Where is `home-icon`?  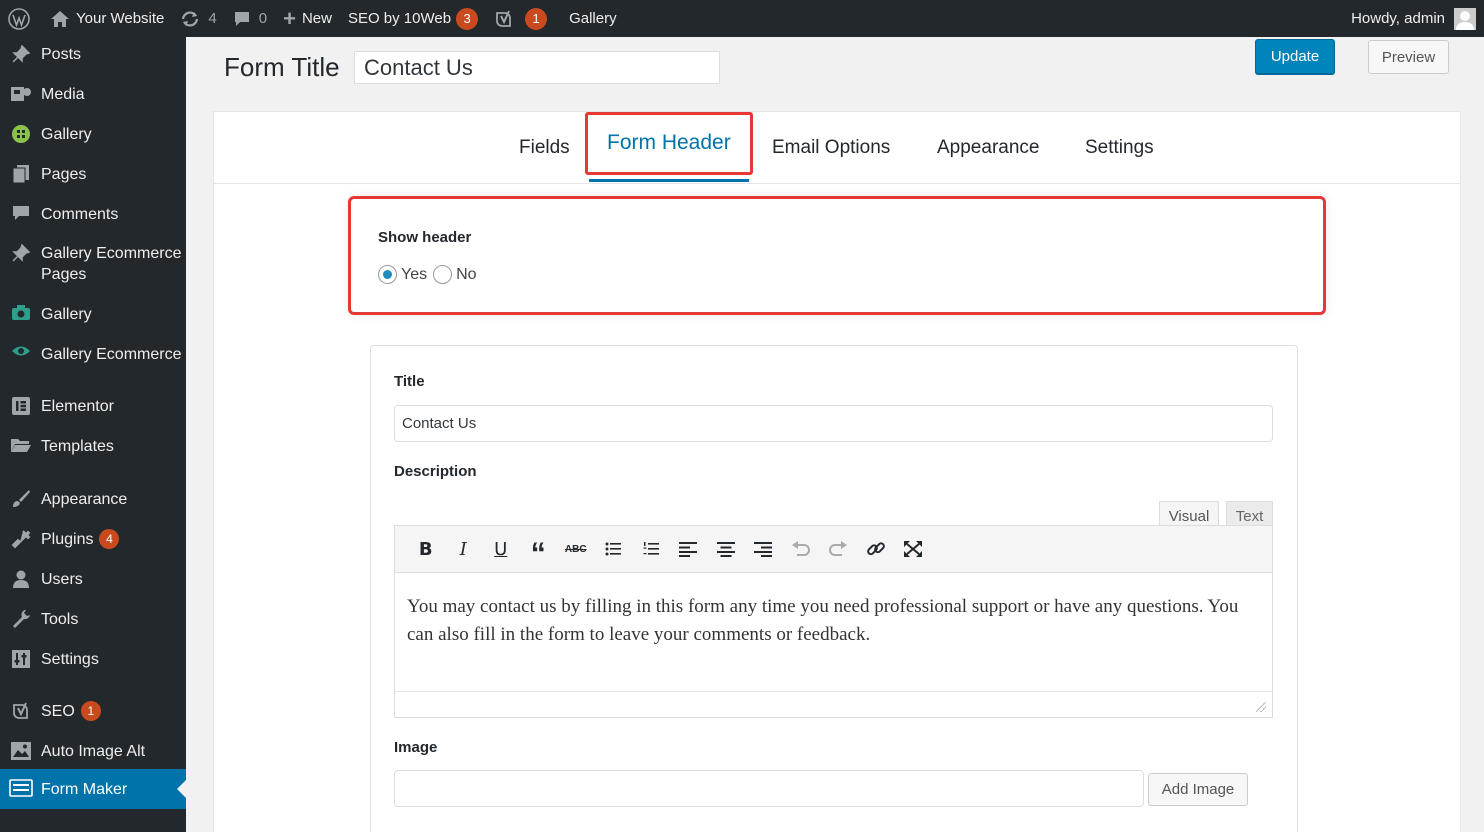
home-icon is located at coordinates (60, 19).